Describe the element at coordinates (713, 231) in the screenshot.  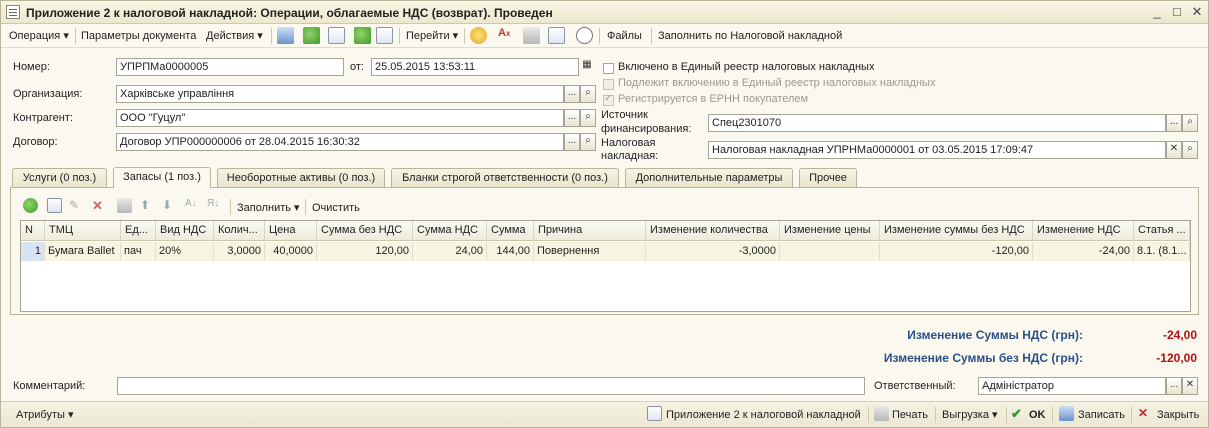
I see `column-header: Изменение количества` at that location.